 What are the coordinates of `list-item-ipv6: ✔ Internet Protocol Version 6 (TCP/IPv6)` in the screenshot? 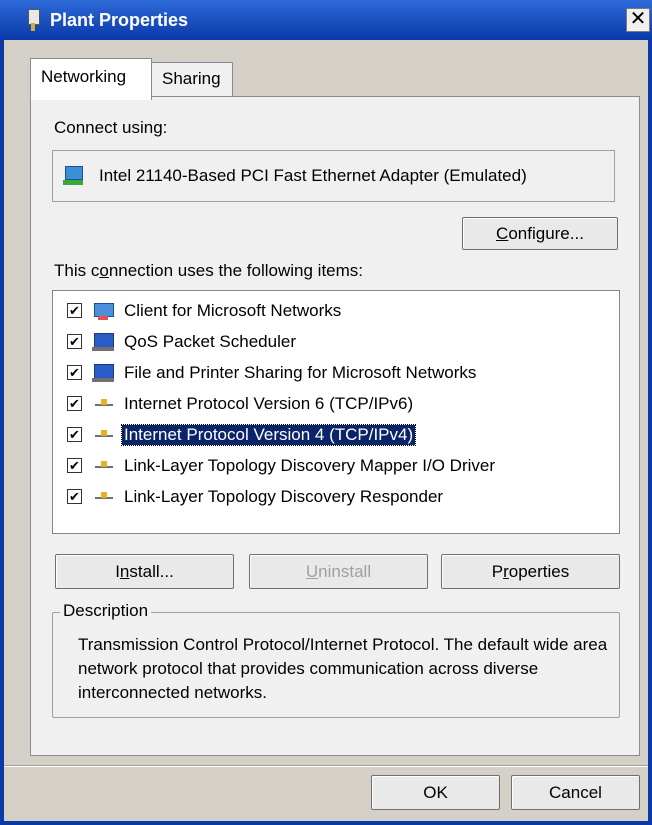 It's located at (336, 403).